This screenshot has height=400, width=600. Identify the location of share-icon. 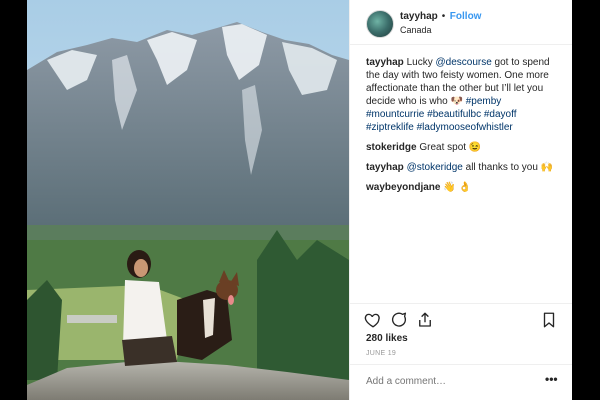
(425, 320).